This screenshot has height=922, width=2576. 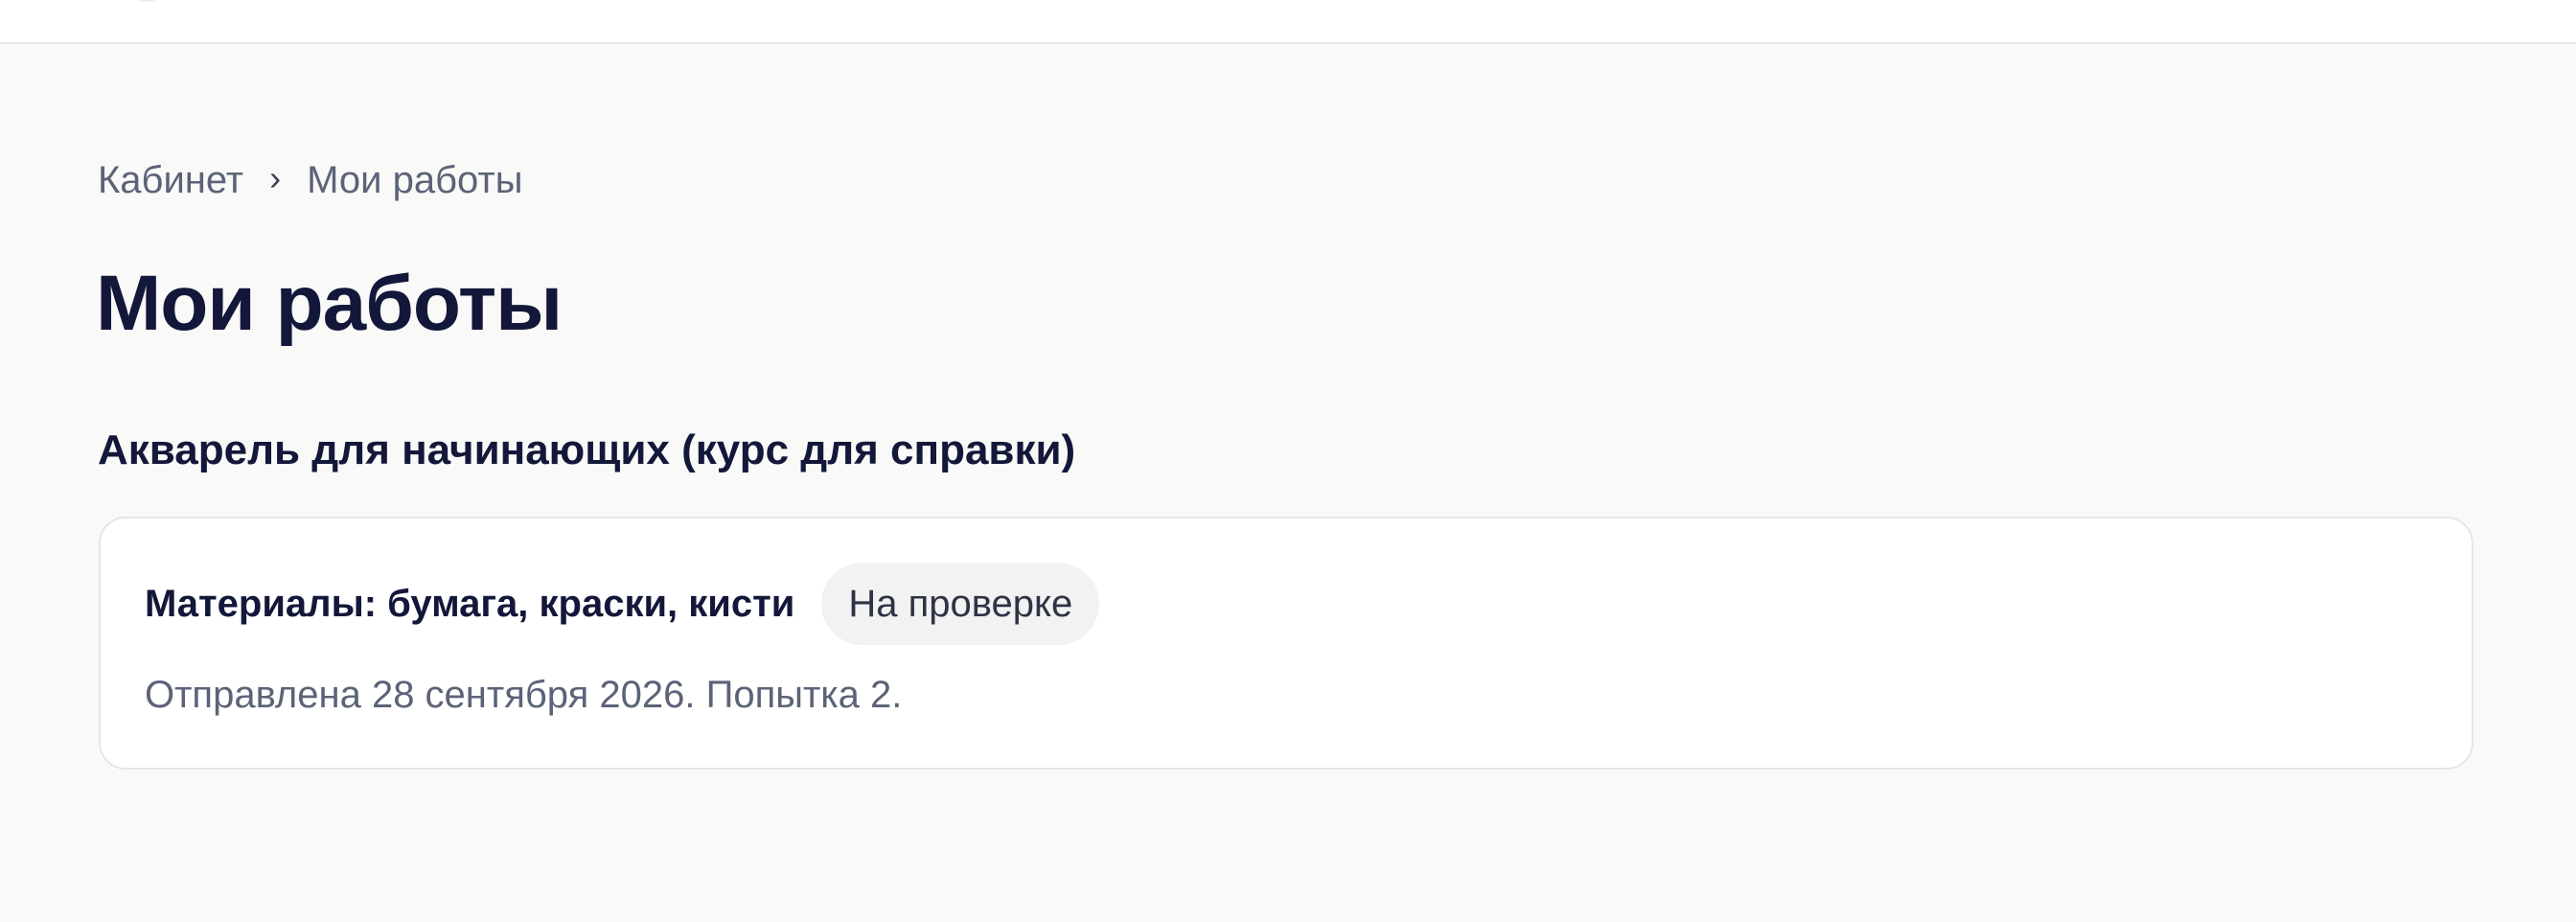 What do you see at coordinates (524, 695) in the screenshot?
I see `submission-info: Отправлена 28 сентября 2026. Попытка 2.` at bounding box center [524, 695].